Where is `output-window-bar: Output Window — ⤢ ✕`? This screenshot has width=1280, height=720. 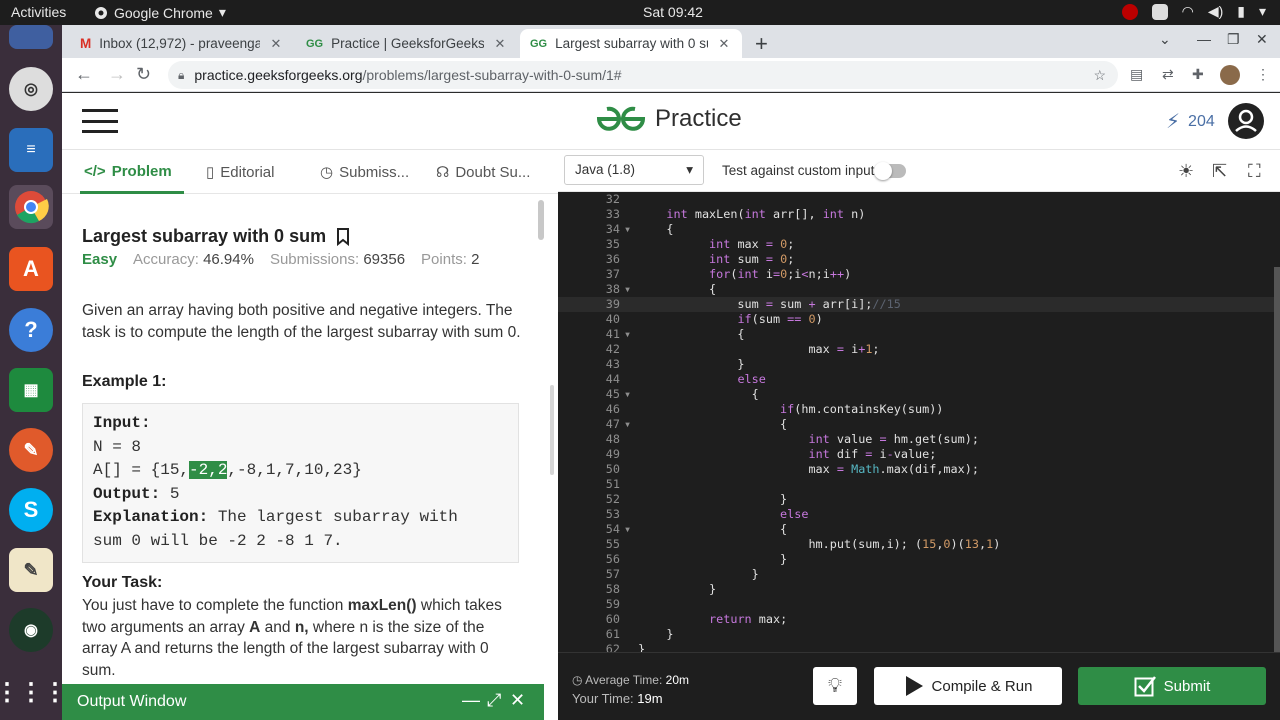 output-window-bar: Output Window — ⤢ ✕ is located at coordinates (303, 702).